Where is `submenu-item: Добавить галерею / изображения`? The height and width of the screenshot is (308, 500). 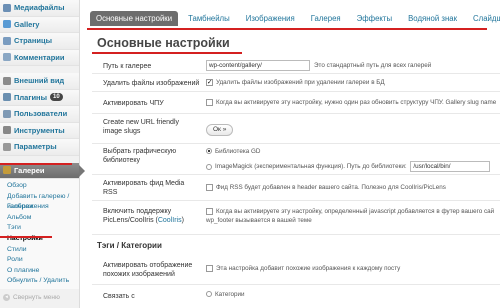 submenu-item: Добавить галерею / изображения is located at coordinates (43, 201).